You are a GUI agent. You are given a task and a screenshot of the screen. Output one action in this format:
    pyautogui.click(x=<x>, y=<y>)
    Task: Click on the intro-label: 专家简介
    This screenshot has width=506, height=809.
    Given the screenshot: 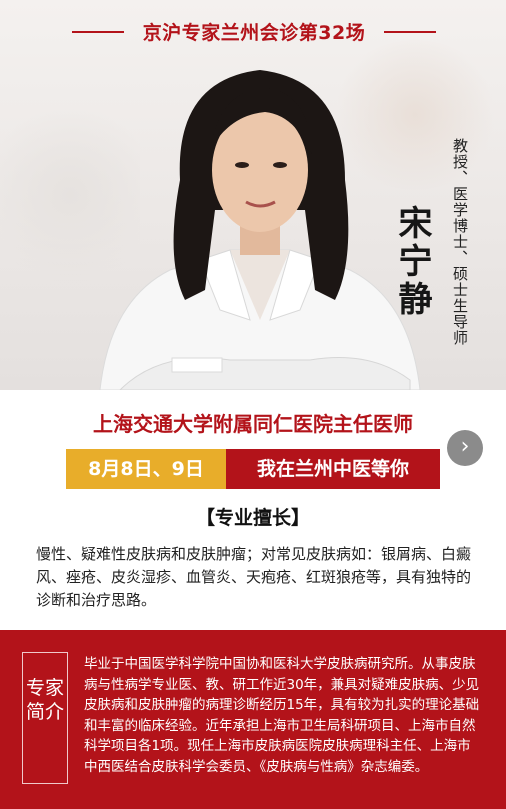 What is the action you would take?
    pyautogui.click(x=45, y=700)
    